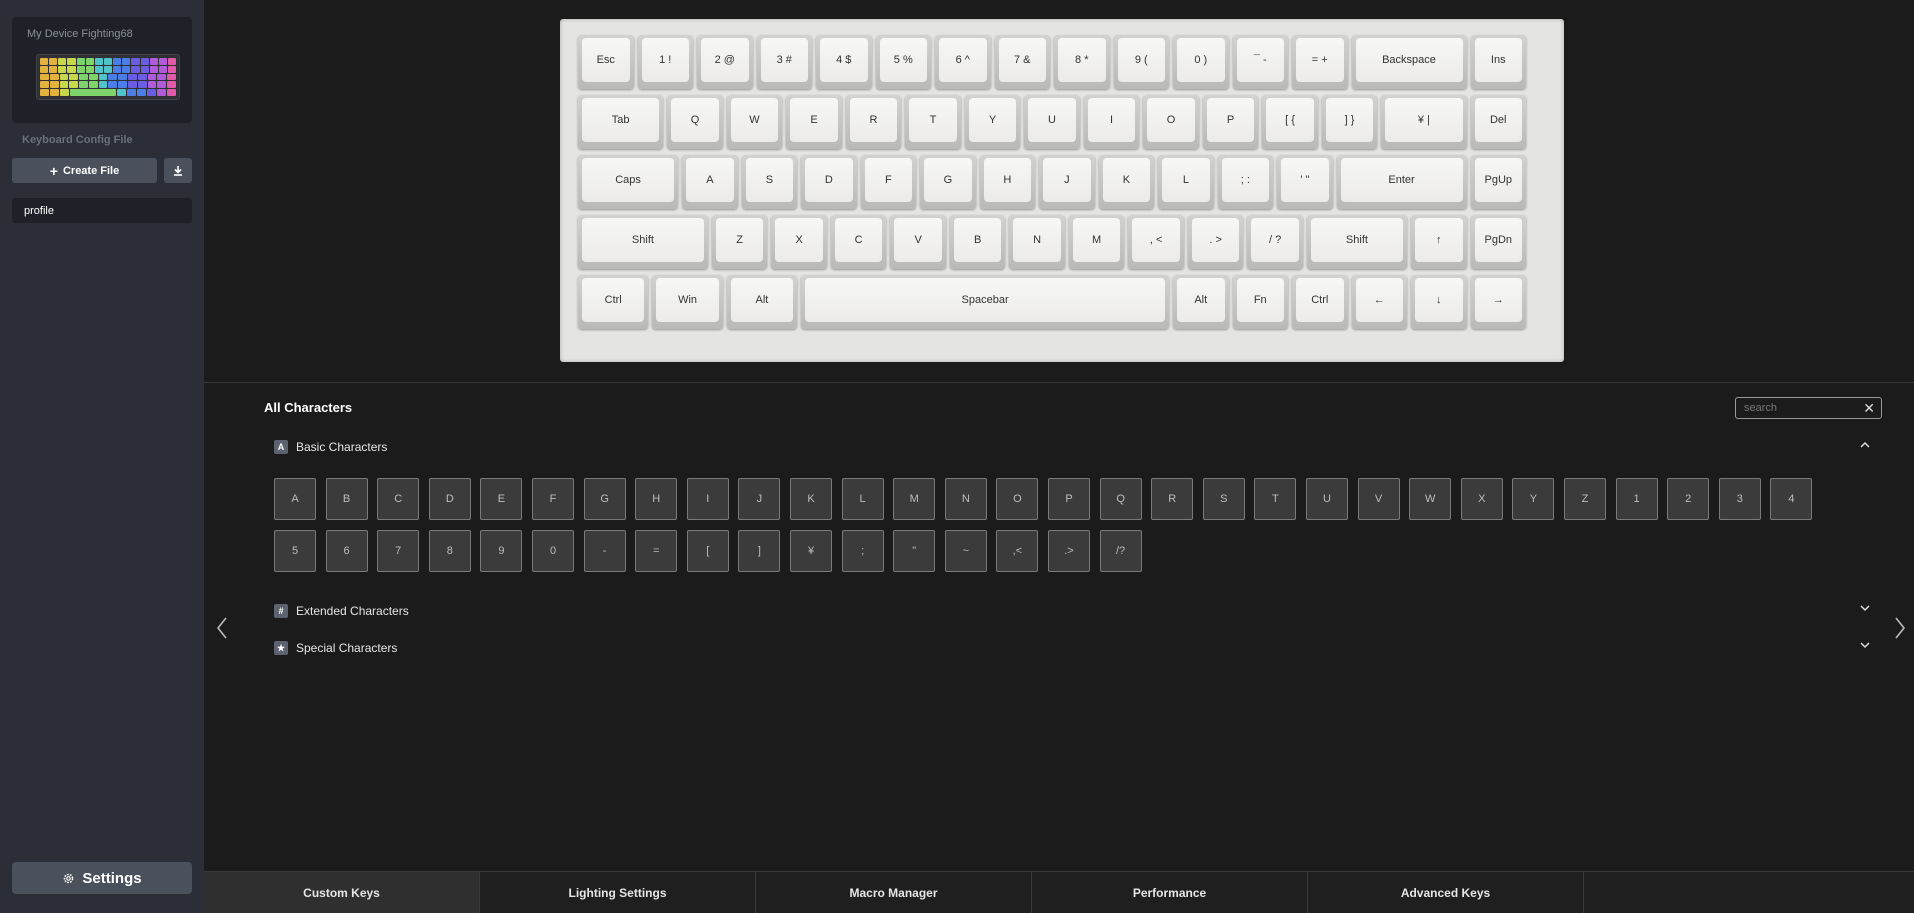 Image resolution: width=1914 pixels, height=913 pixels. What do you see at coordinates (656, 551) in the screenshot?
I see `character-button: =` at bounding box center [656, 551].